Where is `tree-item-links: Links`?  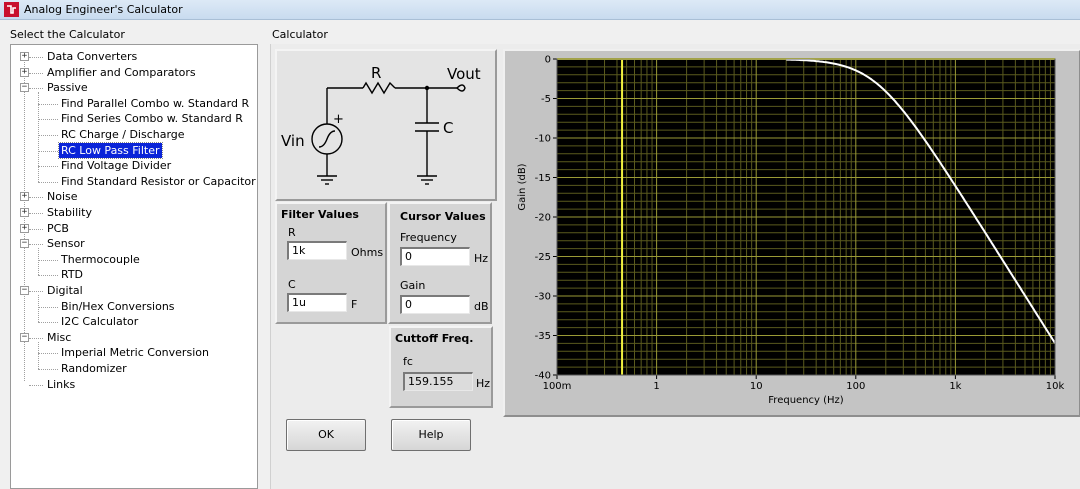
tree-item-links: Links is located at coordinates (61, 384).